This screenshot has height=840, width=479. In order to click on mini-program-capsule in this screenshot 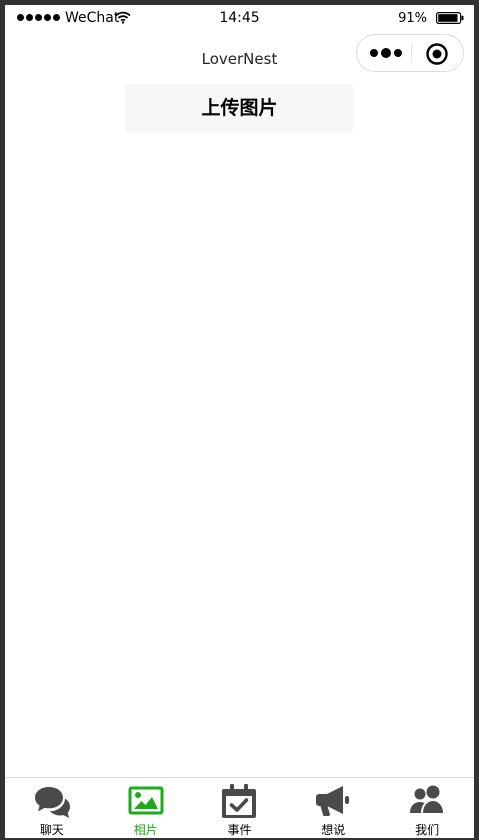, I will do `click(410, 53)`.